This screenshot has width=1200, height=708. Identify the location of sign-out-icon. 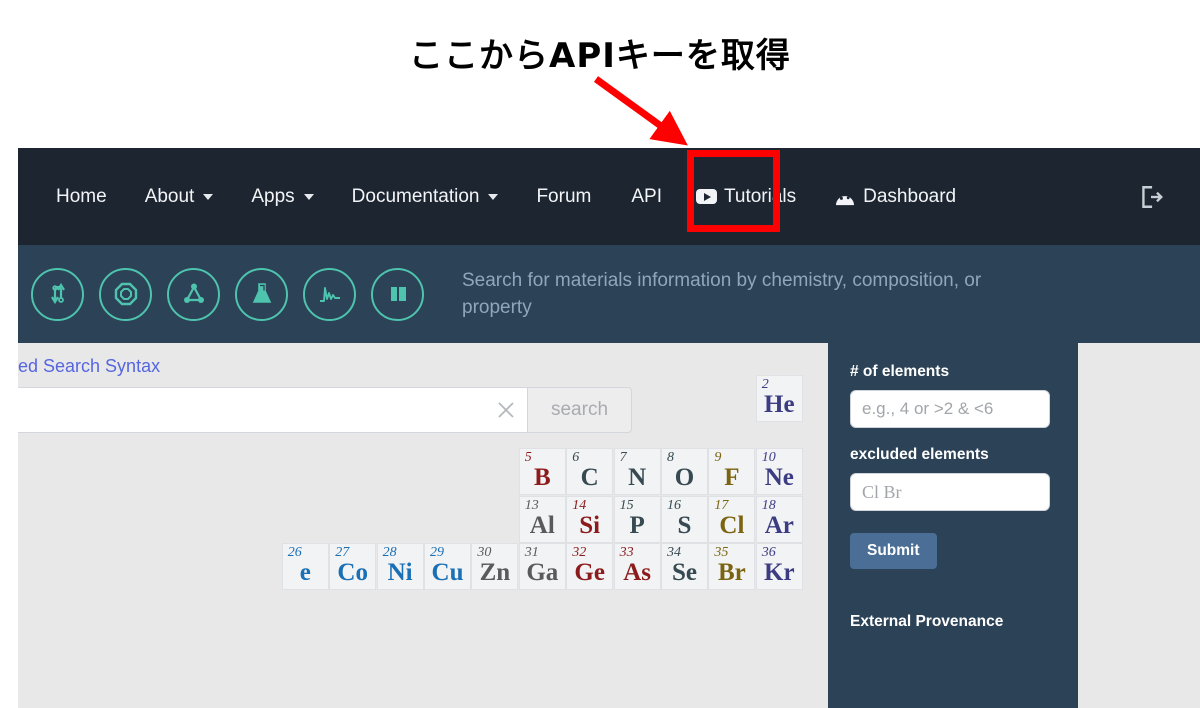
(1151, 197).